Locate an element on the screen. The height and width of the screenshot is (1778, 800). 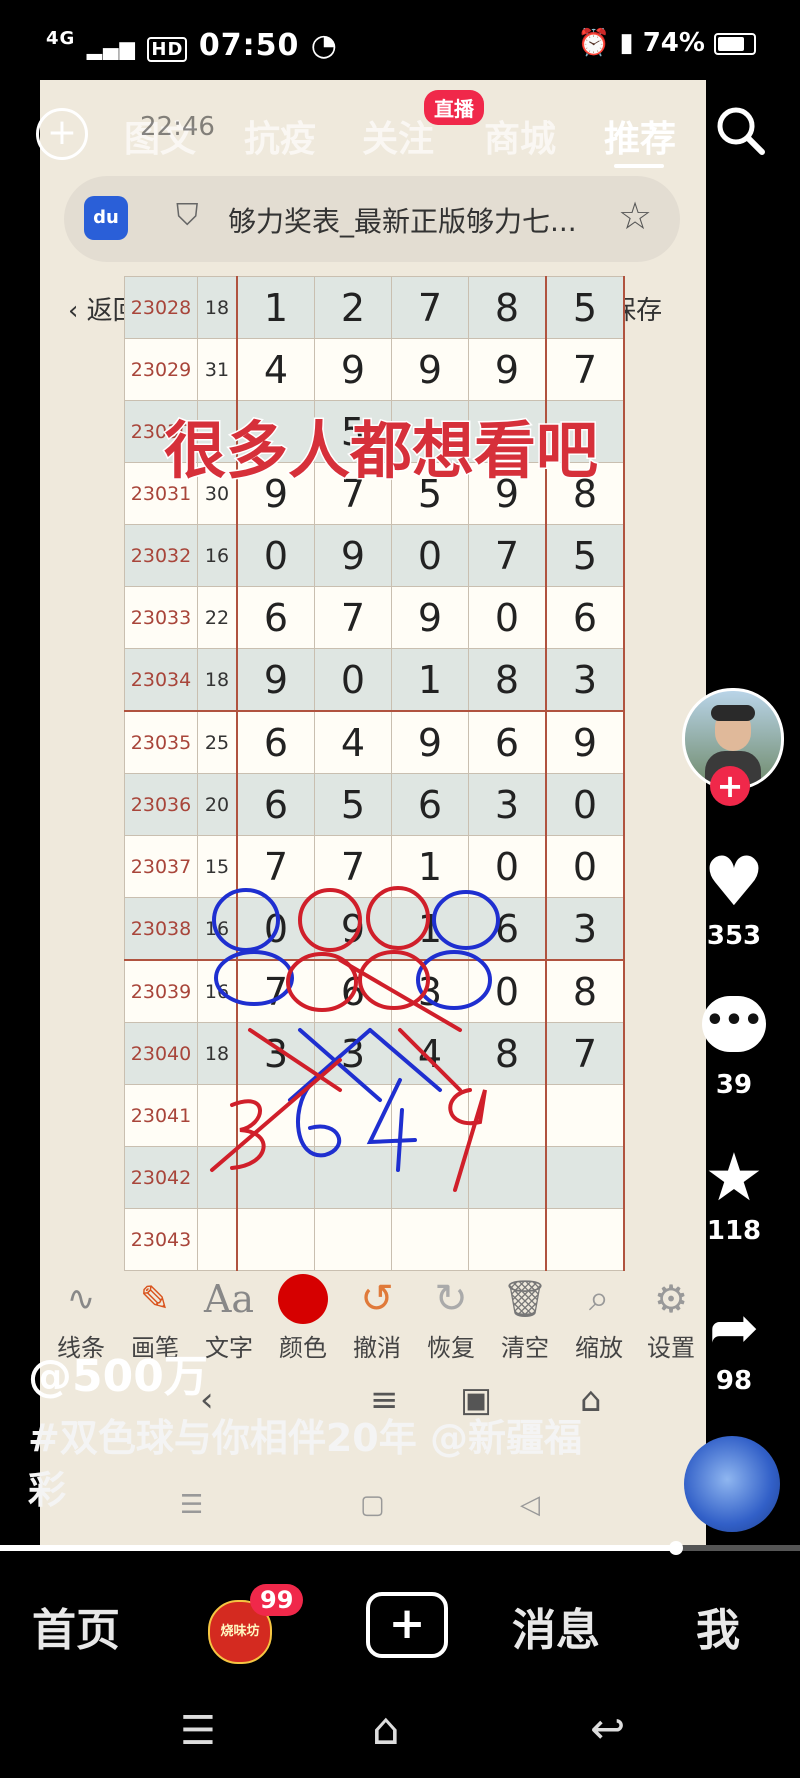
tool-redo: ↻ 恢复 is located at coordinates (451, 1316).